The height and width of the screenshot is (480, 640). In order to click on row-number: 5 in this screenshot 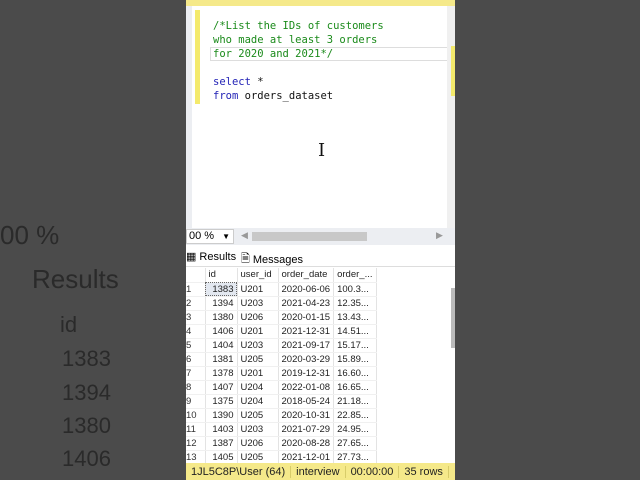, I will do `click(196, 345)`.